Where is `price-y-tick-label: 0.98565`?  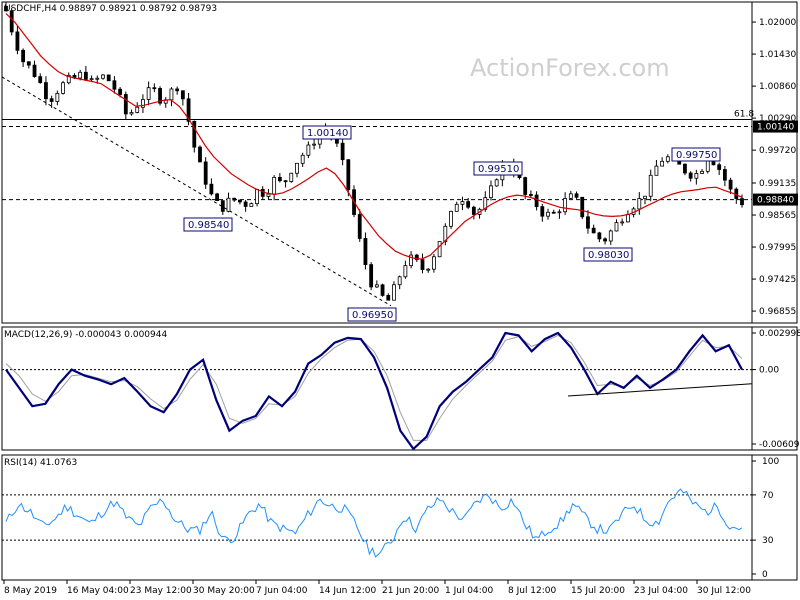
price-y-tick-label: 0.98565 is located at coordinates (777, 216).